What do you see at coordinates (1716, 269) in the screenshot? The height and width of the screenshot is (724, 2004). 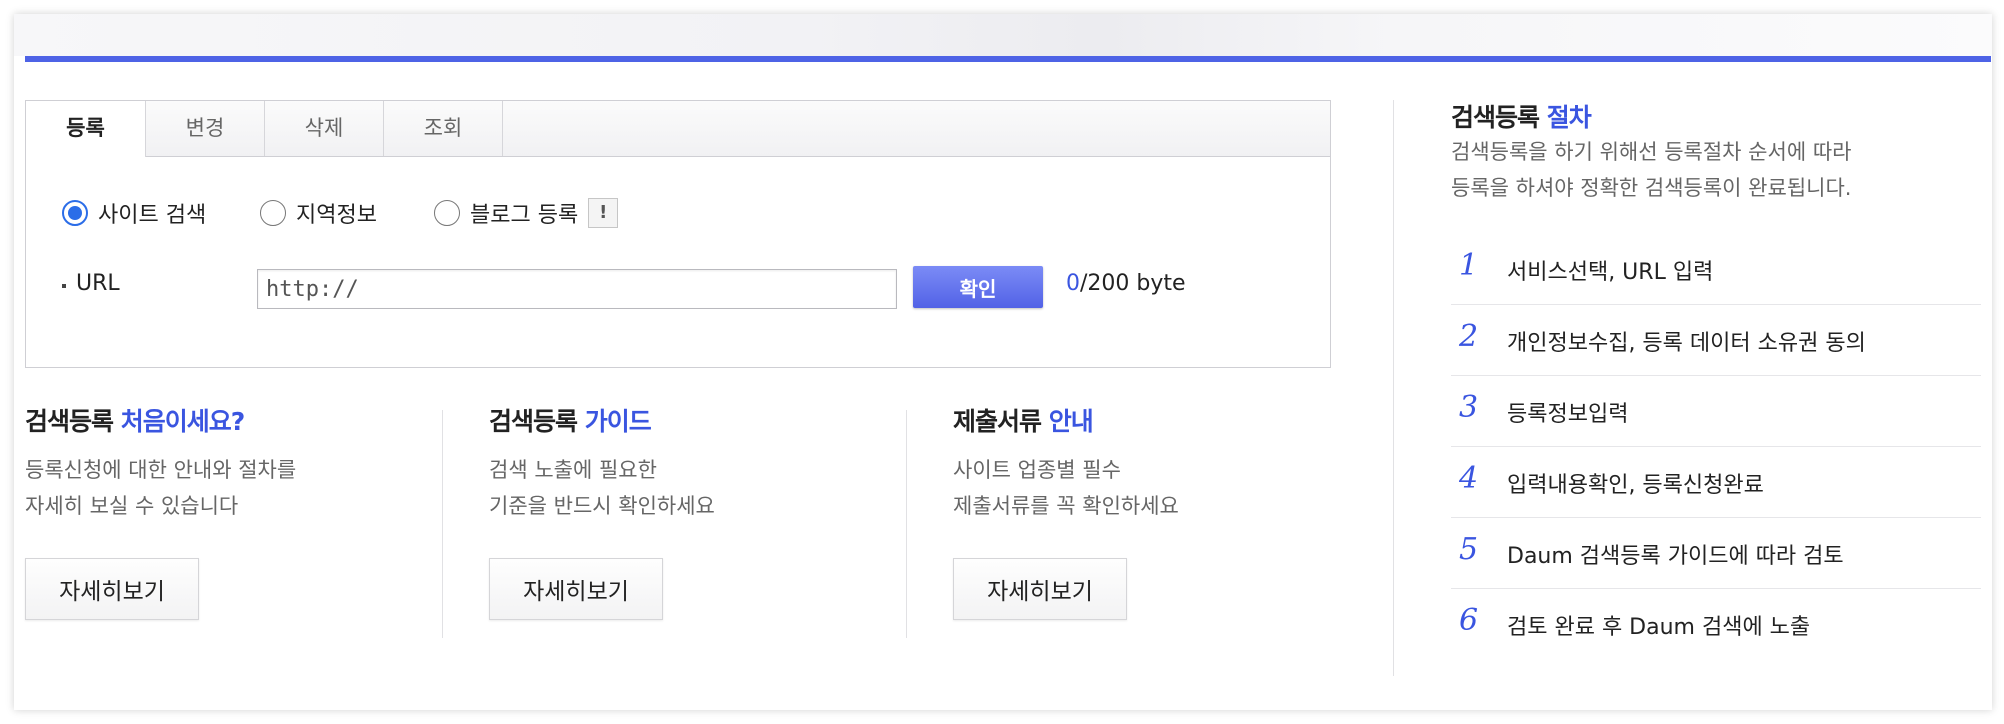 I see `step-item: 1 서비스선택, URL 입력` at bounding box center [1716, 269].